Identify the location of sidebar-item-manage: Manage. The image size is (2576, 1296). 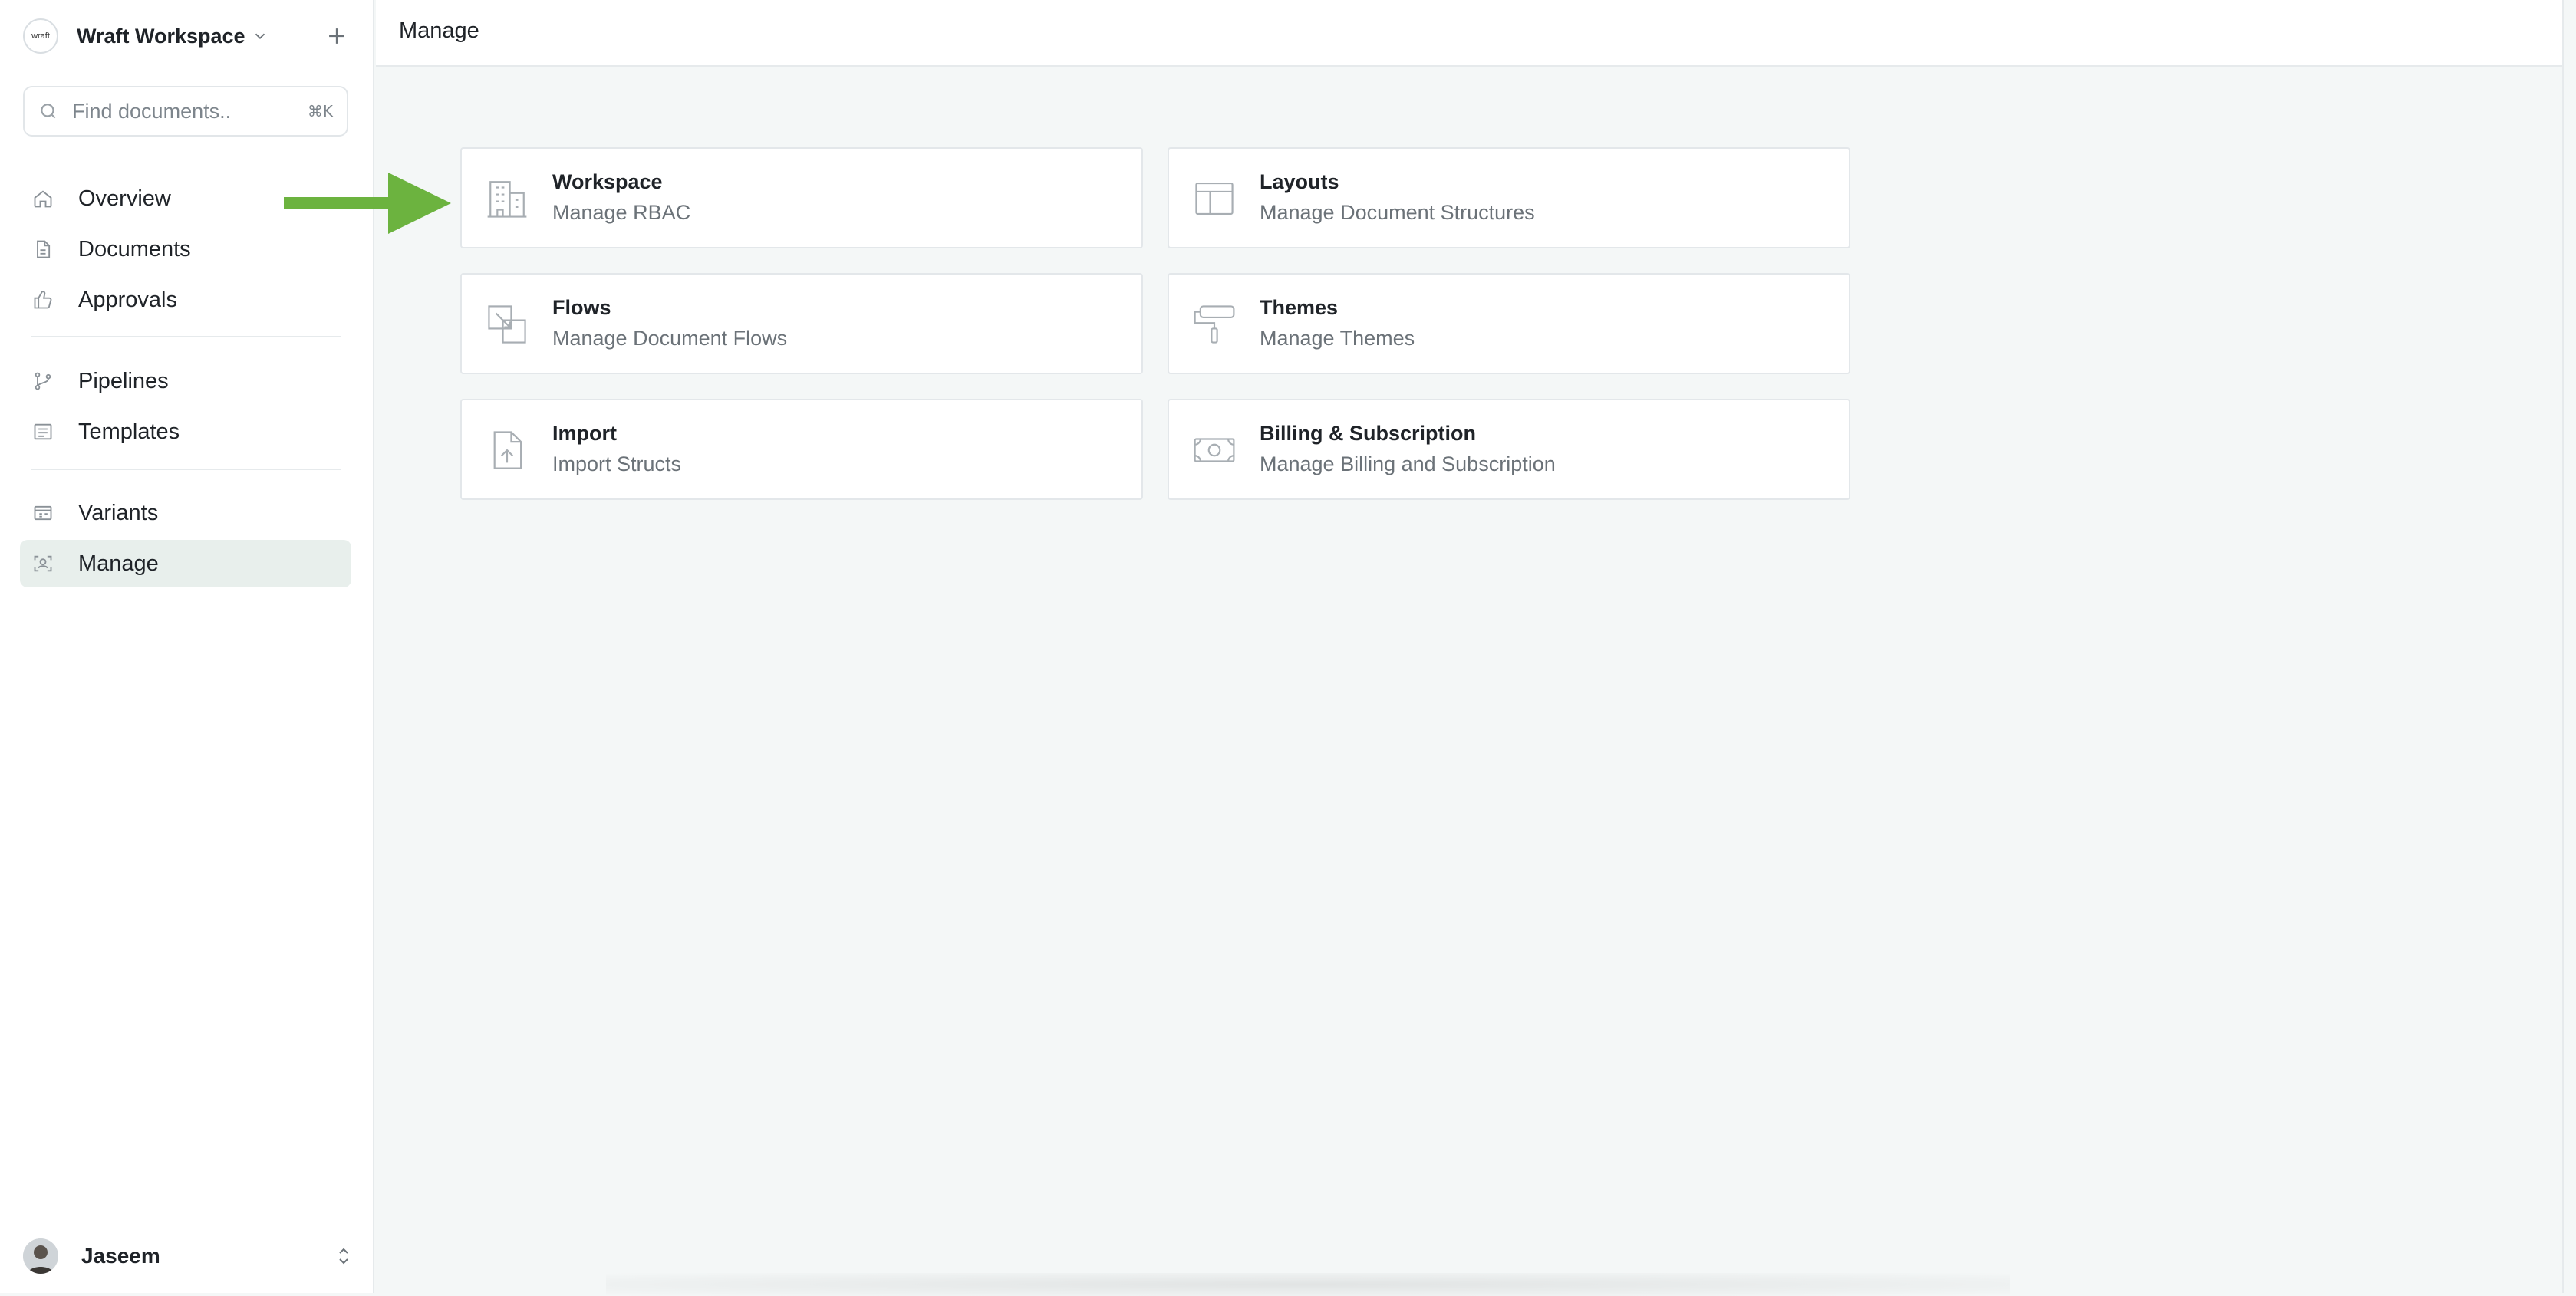
(185, 563).